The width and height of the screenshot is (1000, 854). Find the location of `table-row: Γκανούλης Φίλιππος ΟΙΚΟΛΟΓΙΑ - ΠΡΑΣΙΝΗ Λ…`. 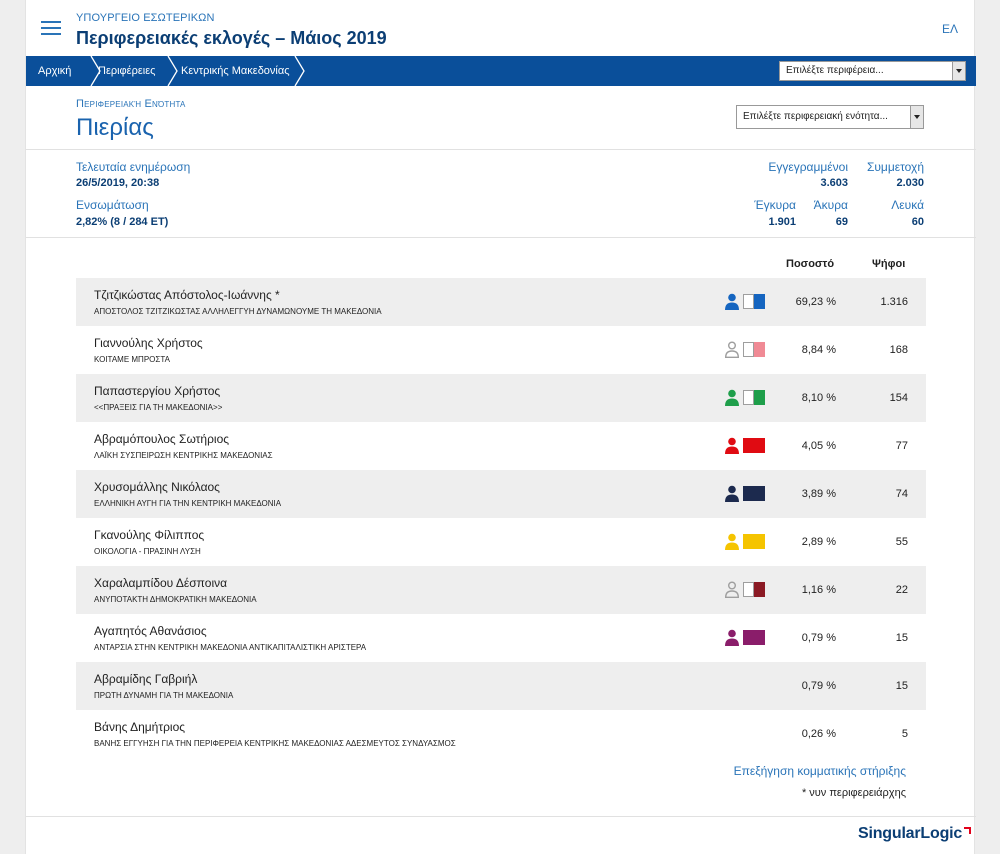

table-row: Γκανούλης Φίλιππος ΟΙΚΟΛΟΓΙΑ - ΠΡΑΣΙΝΗ Λ… is located at coordinates (501, 542).